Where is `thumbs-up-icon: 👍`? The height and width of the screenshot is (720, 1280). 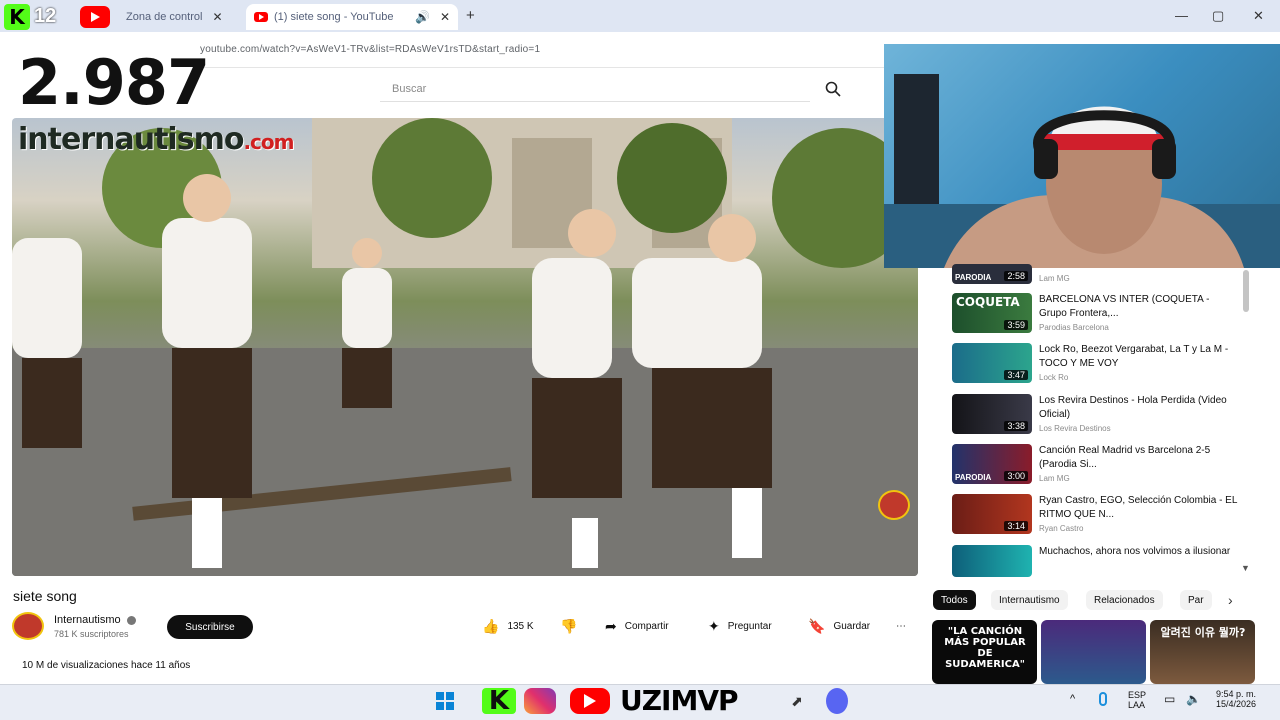 thumbs-up-icon: 👍 is located at coordinates (491, 625).